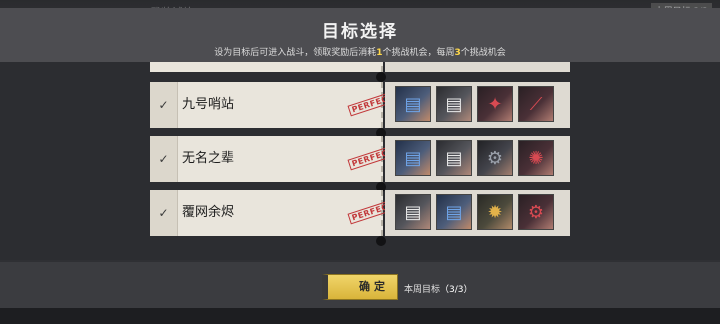 This screenshot has height=324, width=720. What do you see at coordinates (274, 159) in the screenshot?
I see `target-card: ✓ 无名之辈 PERFECT` at bounding box center [274, 159].